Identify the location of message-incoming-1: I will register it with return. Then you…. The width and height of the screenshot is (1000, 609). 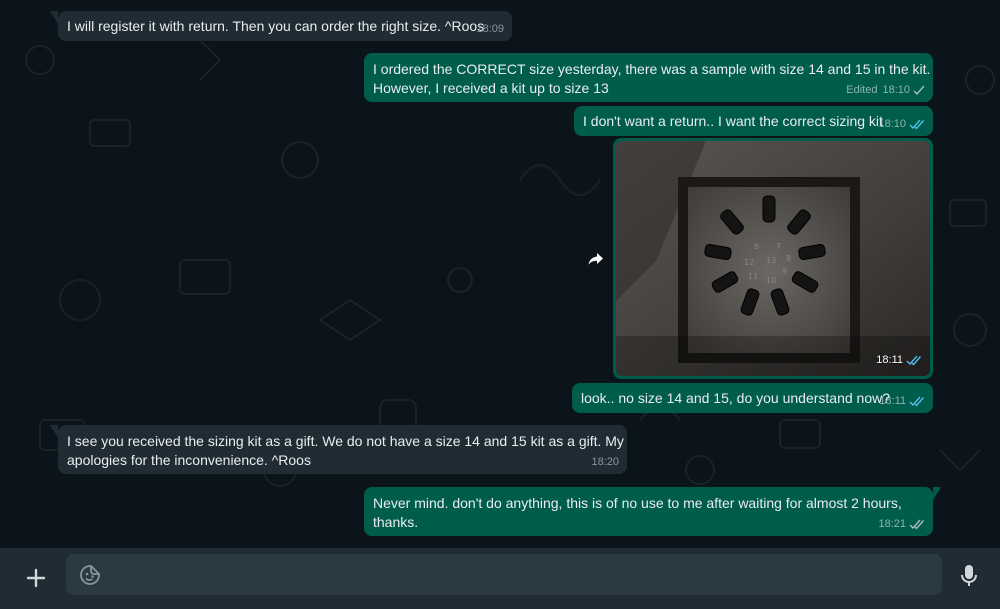
(281, 26).